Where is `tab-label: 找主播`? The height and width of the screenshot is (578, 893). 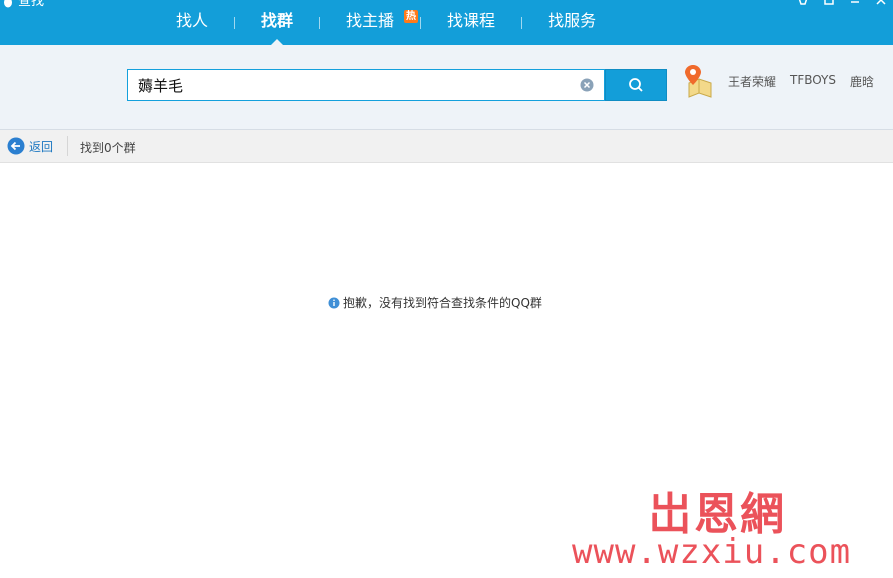 tab-label: 找主播 is located at coordinates (370, 20).